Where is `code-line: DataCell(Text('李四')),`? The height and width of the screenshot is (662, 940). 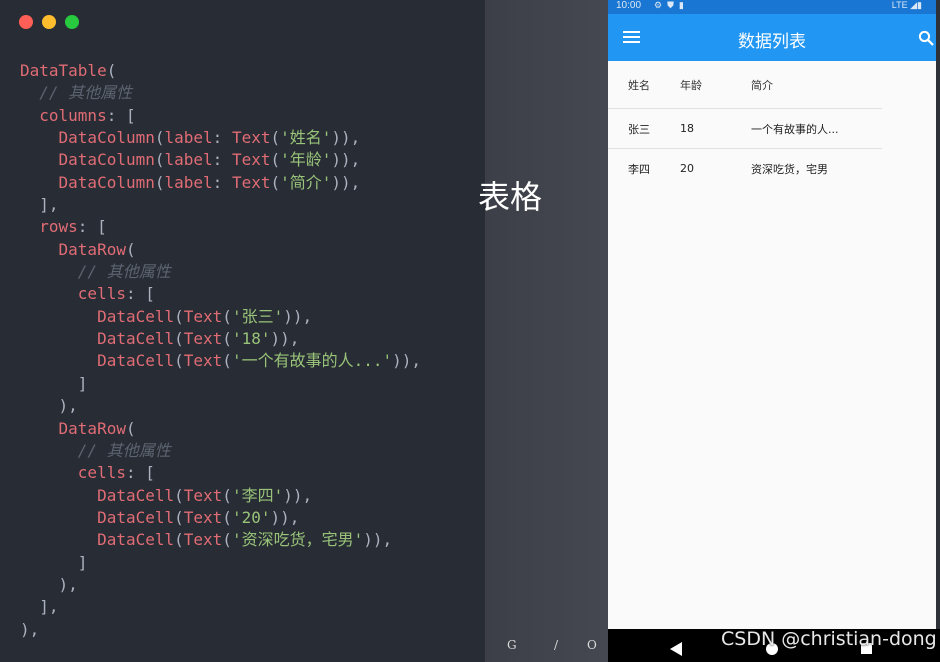 code-line: DataCell(Text('李四')), is located at coordinates (205, 495).